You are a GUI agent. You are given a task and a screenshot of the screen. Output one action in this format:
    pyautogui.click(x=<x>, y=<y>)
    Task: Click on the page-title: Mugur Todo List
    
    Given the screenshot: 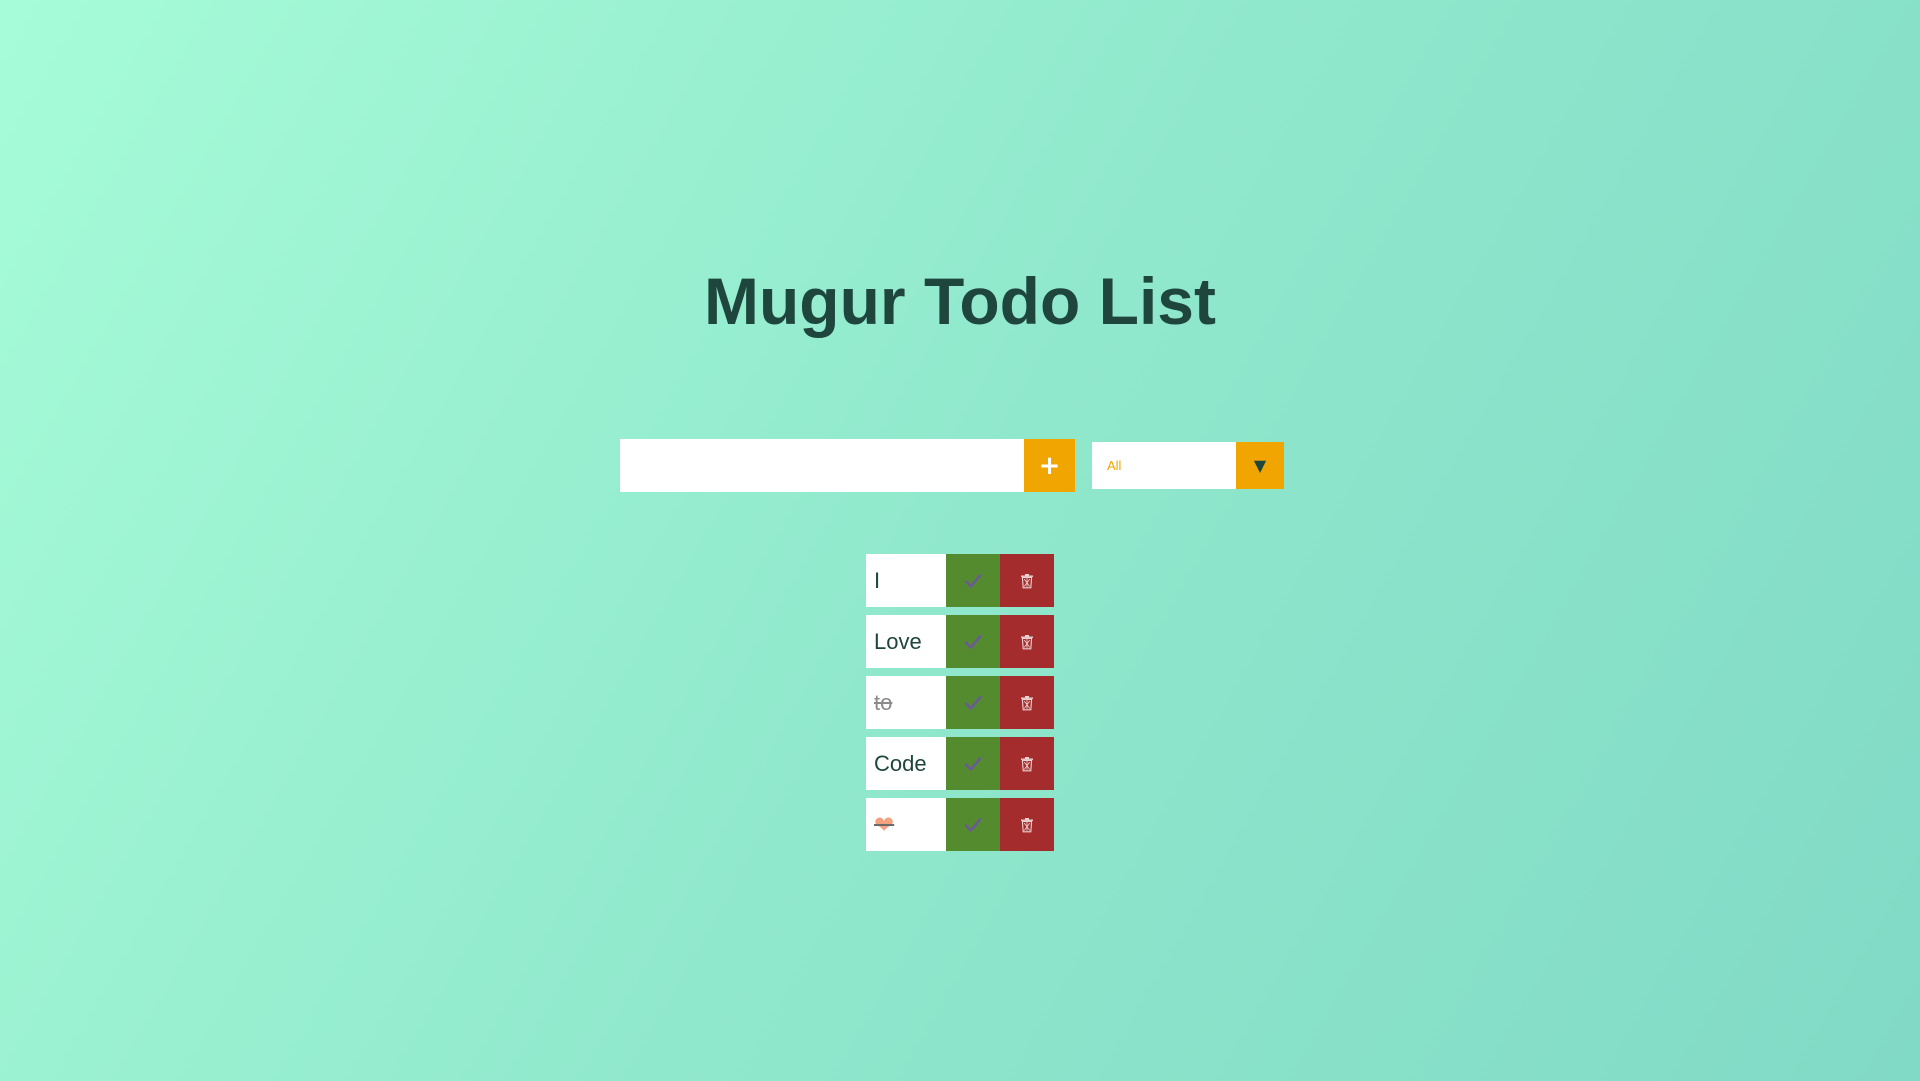 What is the action you would take?
    pyautogui.click(x=960, y=301)
    